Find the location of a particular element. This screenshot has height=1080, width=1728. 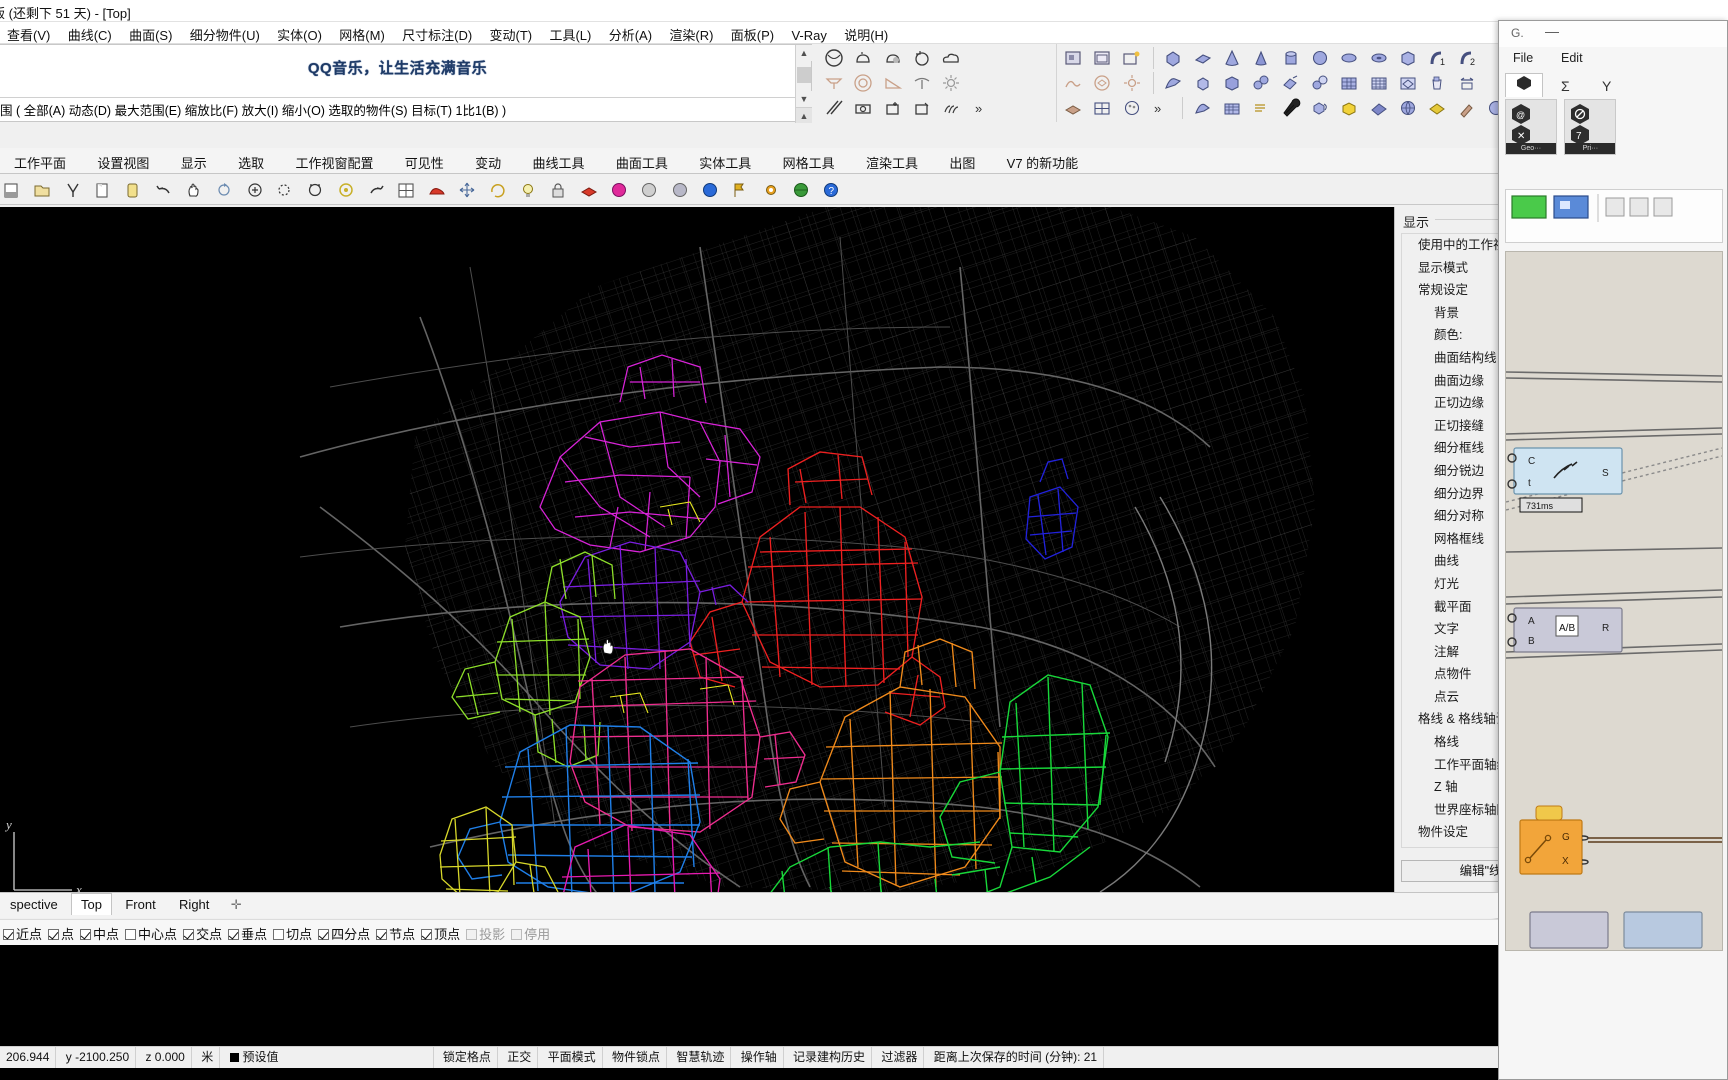

spotlight-icon is located at coordinates (834, 83).